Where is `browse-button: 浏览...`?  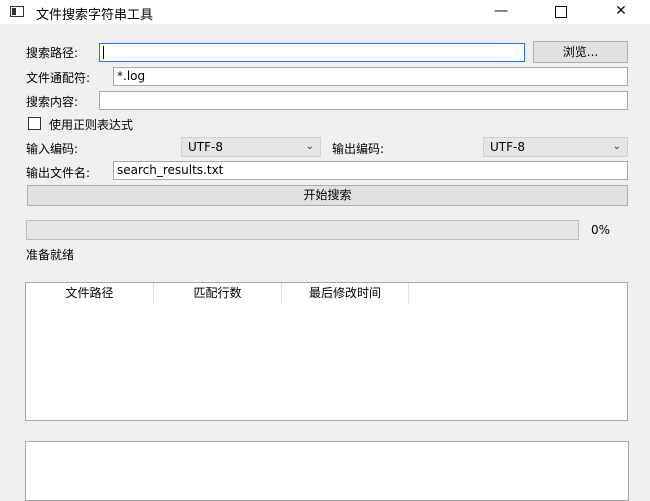
browse-button: 浏览... is located at coordinates (580, 52).